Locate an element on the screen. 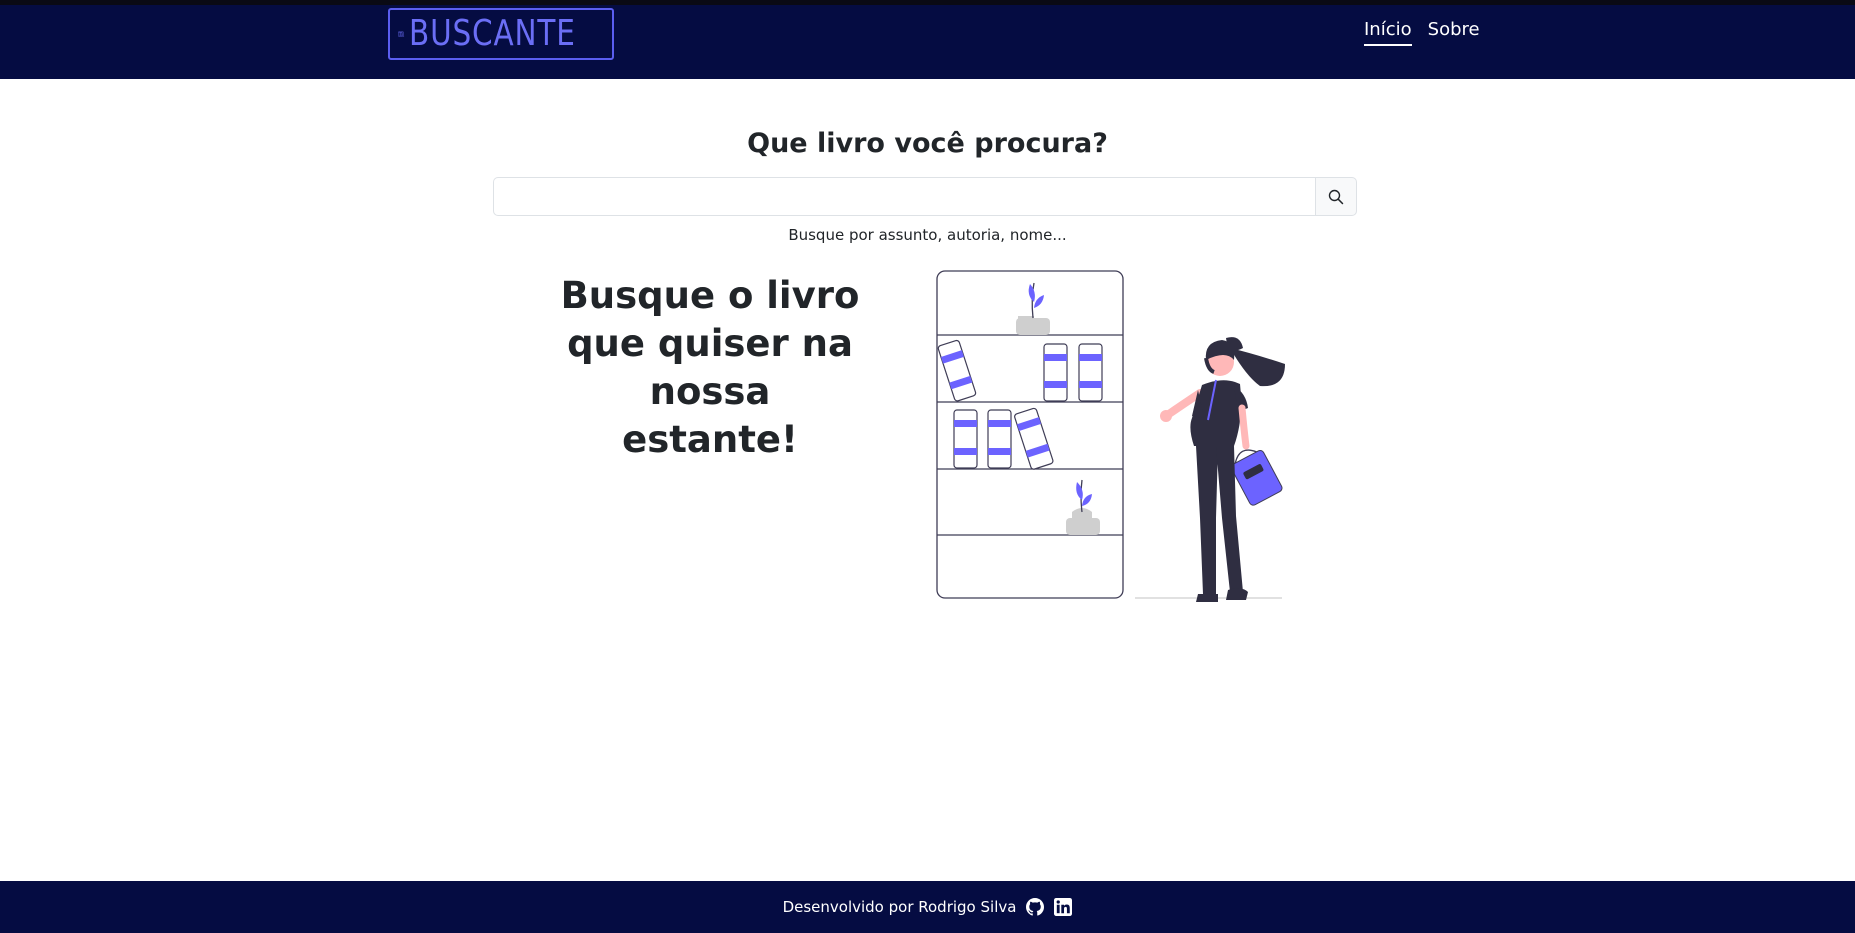 Image resolution: width=1855 pixels, height=933 pixels. search-bar is located at coordinates (925, 196).